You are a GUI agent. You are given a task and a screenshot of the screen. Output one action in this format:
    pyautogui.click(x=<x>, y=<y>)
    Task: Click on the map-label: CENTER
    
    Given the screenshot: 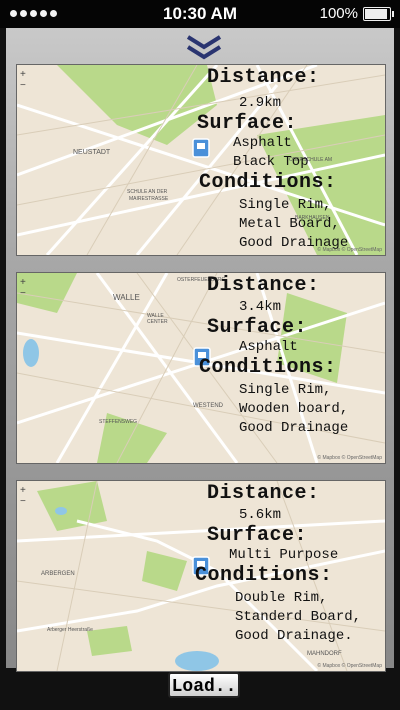 What is the action you would take?
    pyautogui.click(x=157, y=322)
    